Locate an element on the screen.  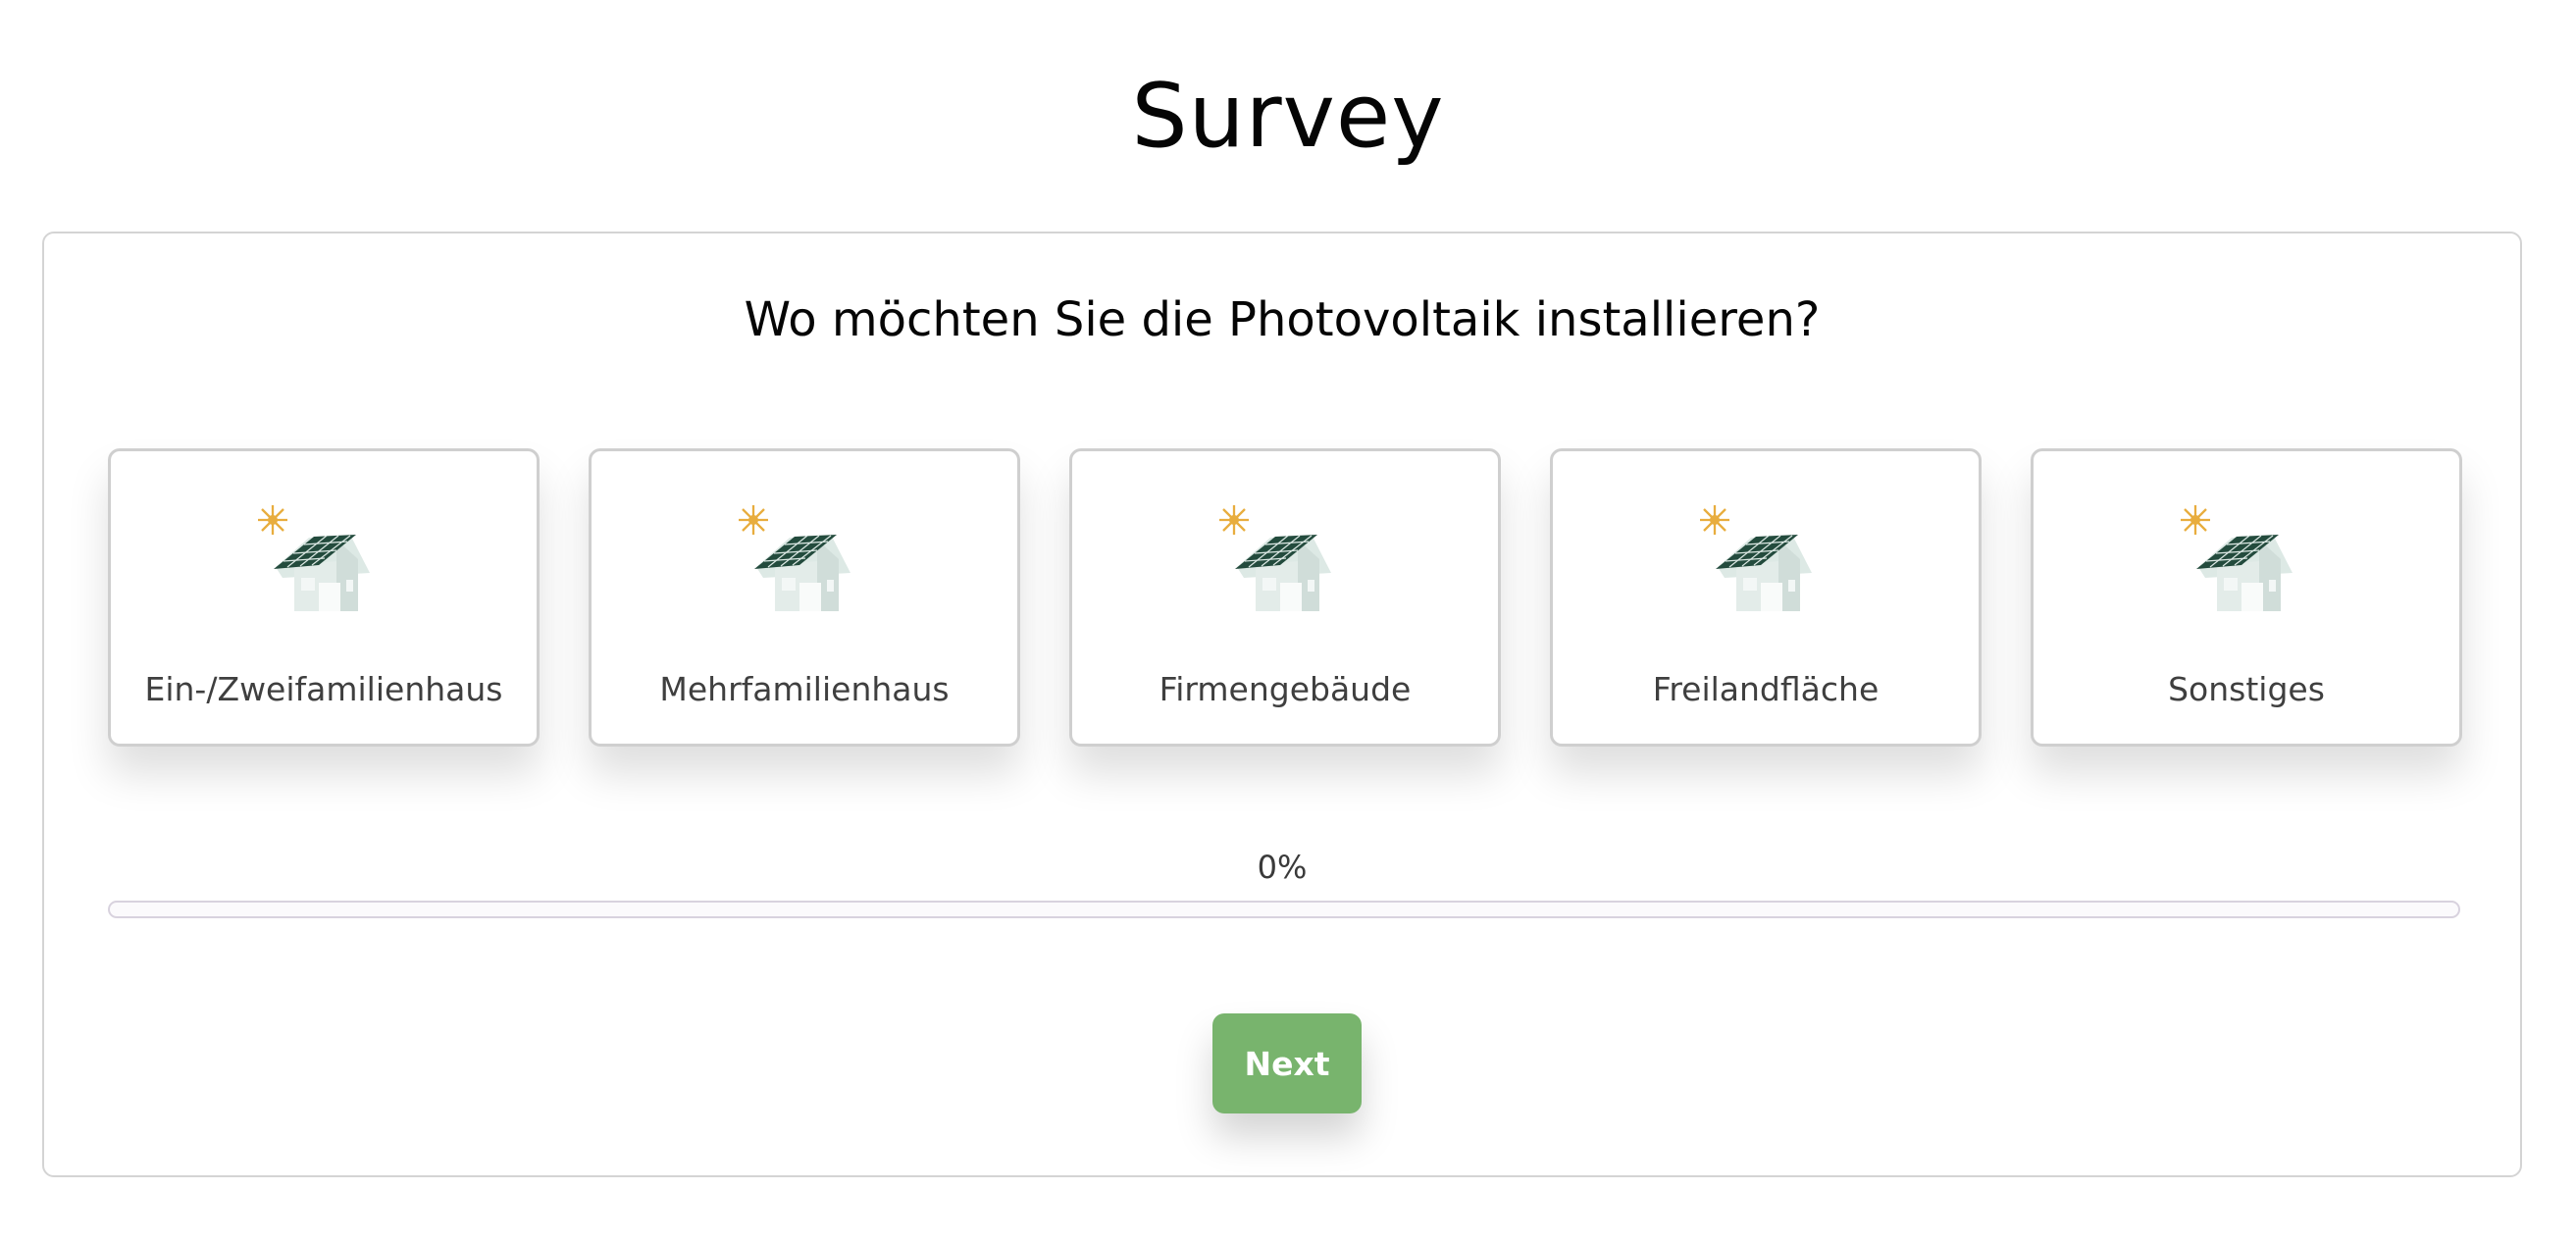
option-label: Sonstiges is located at coordinates (2246, 689).